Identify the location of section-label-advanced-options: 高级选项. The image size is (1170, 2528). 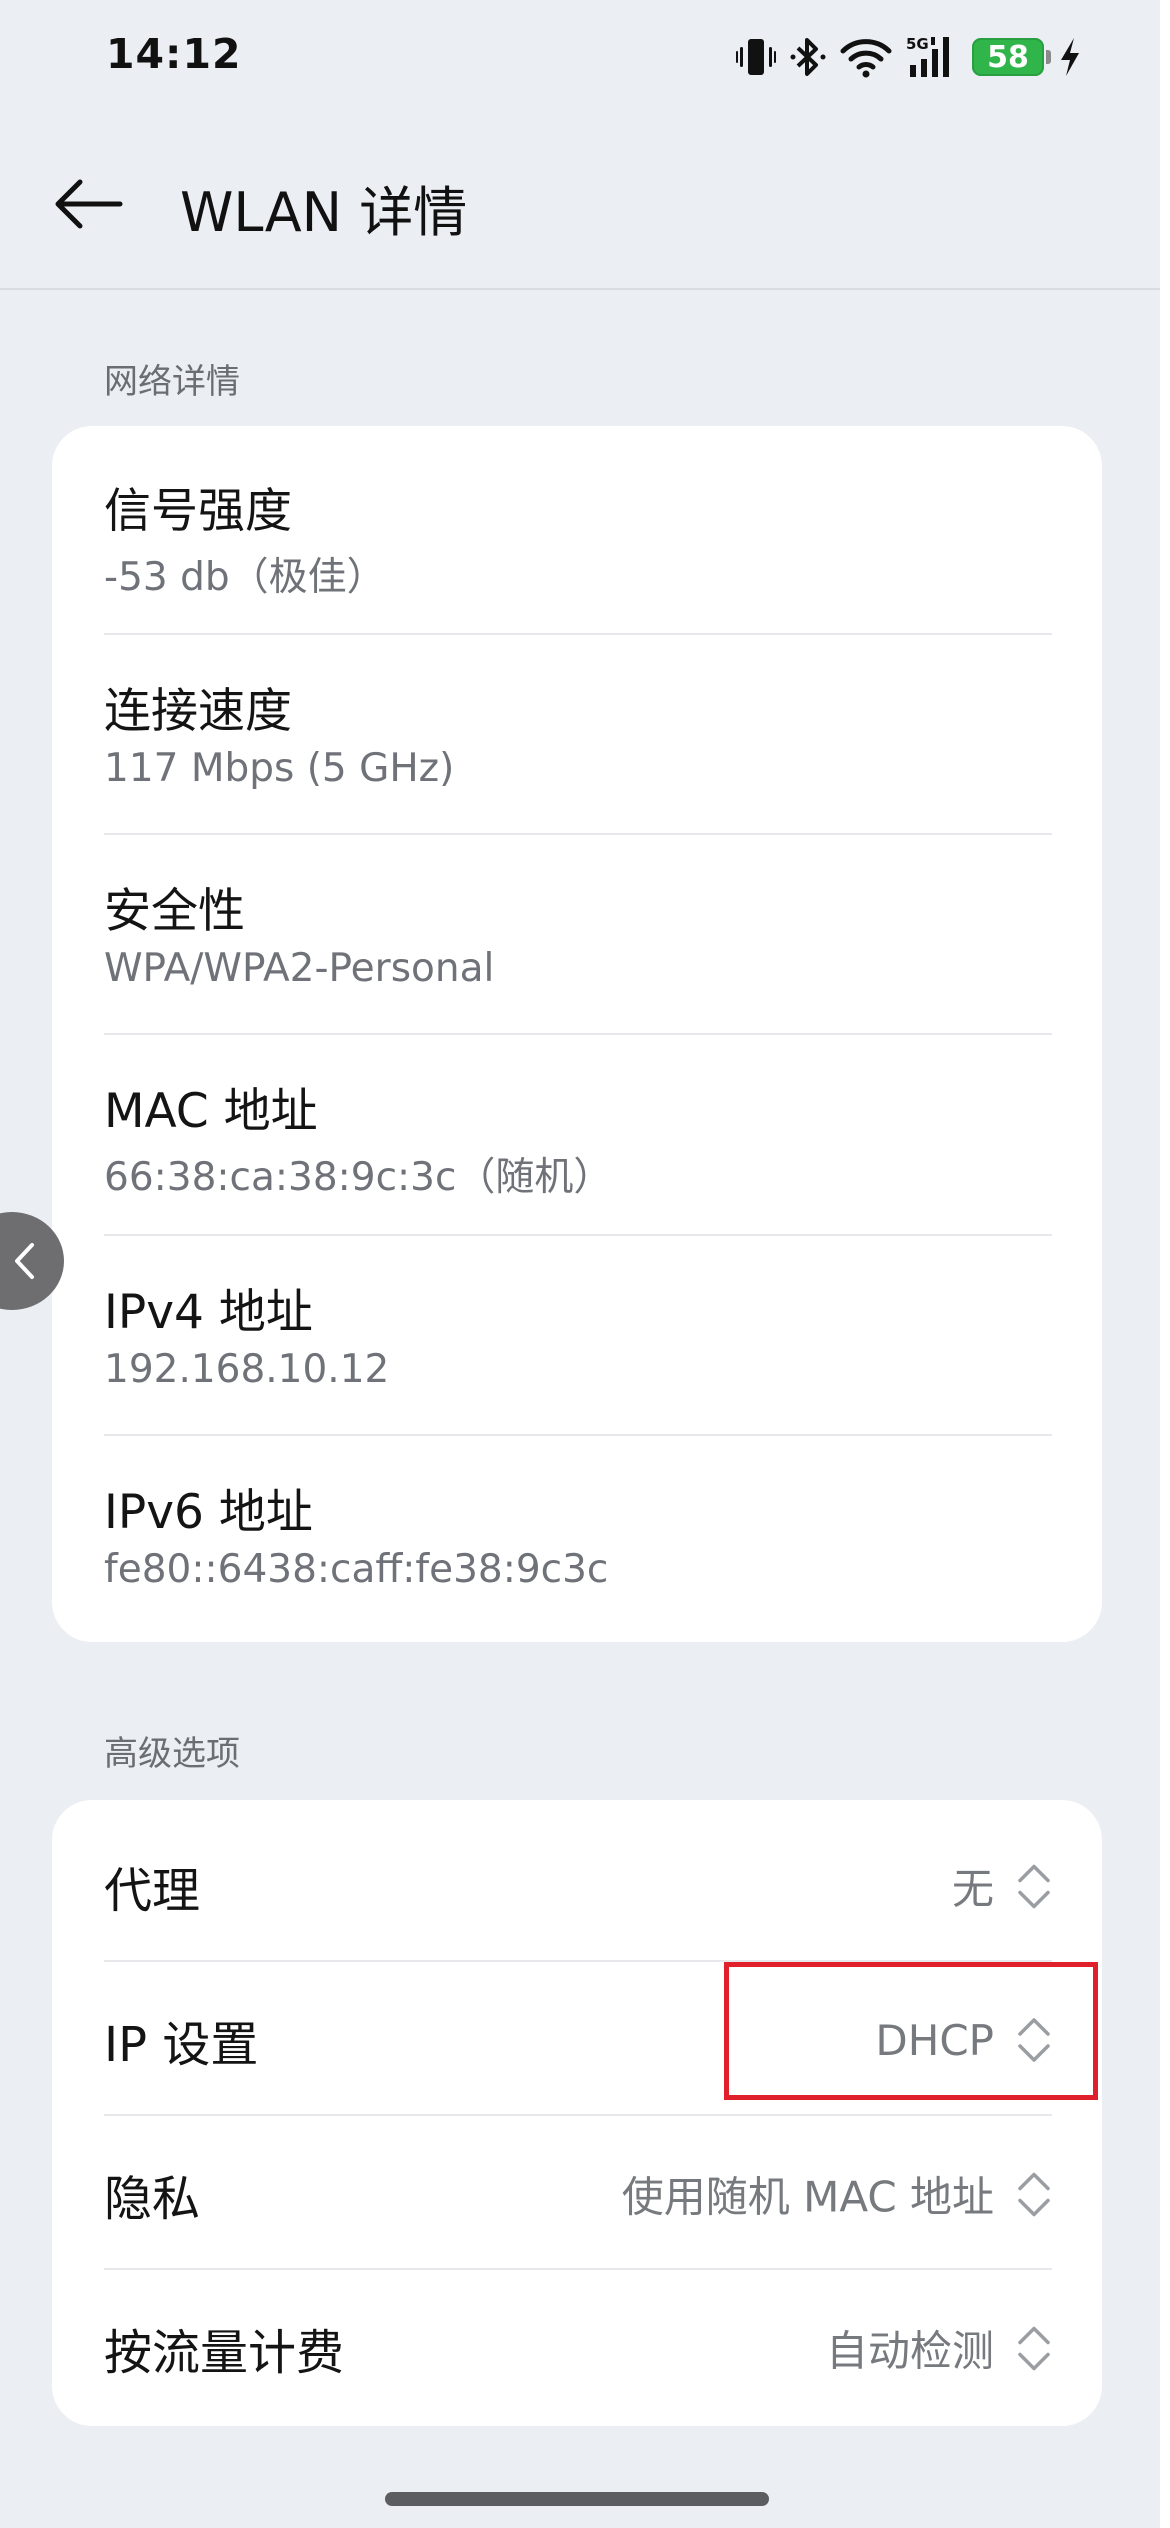
(172, 1754).